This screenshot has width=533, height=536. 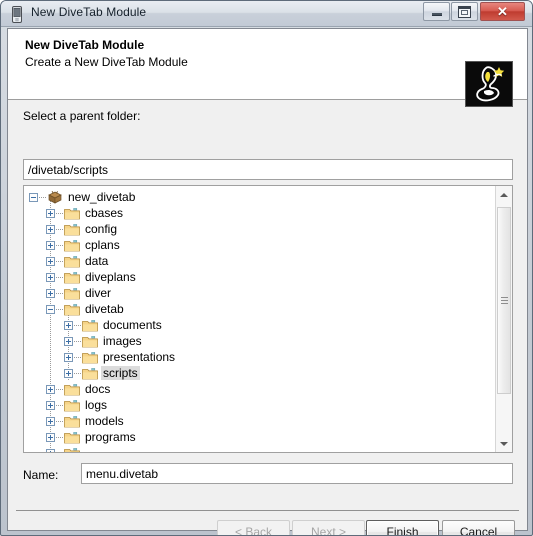 What do you see at coordinates (85, 45) in the screenshot?
I see `header-title: New DiveTab Module` at bounding box center [85, 45].